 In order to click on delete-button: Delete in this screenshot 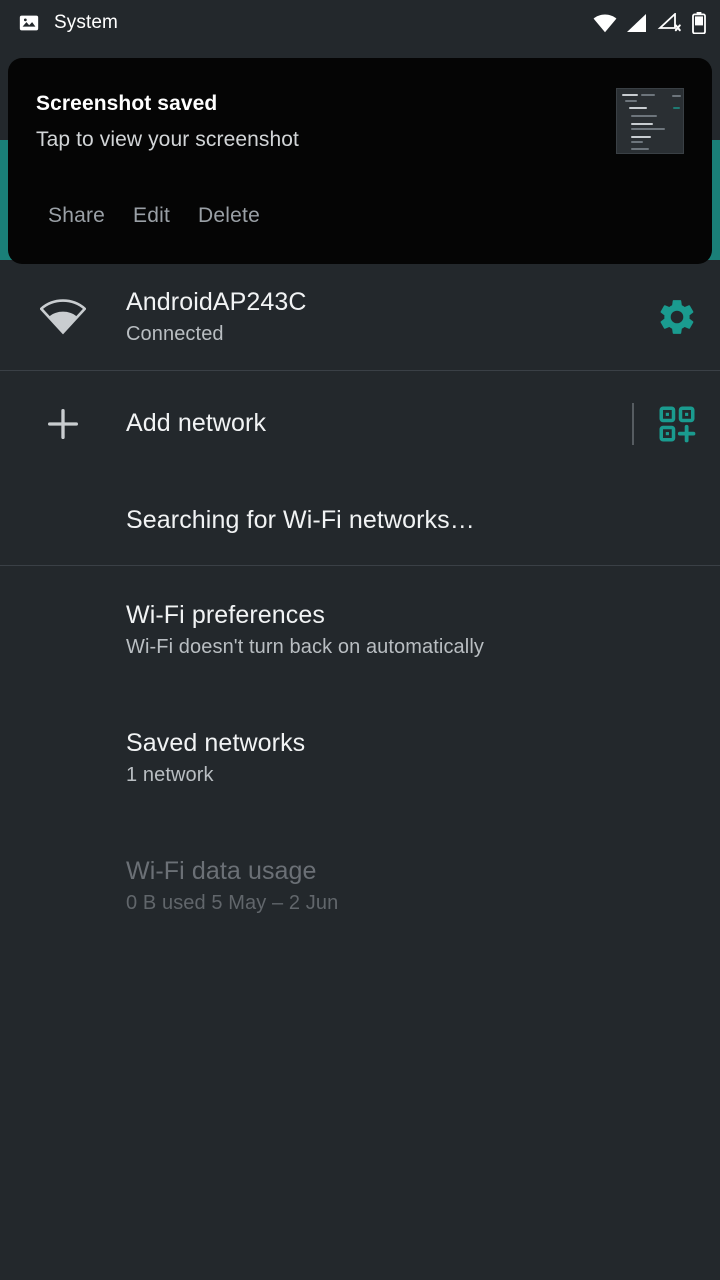, I will do `click(229, 216)`.